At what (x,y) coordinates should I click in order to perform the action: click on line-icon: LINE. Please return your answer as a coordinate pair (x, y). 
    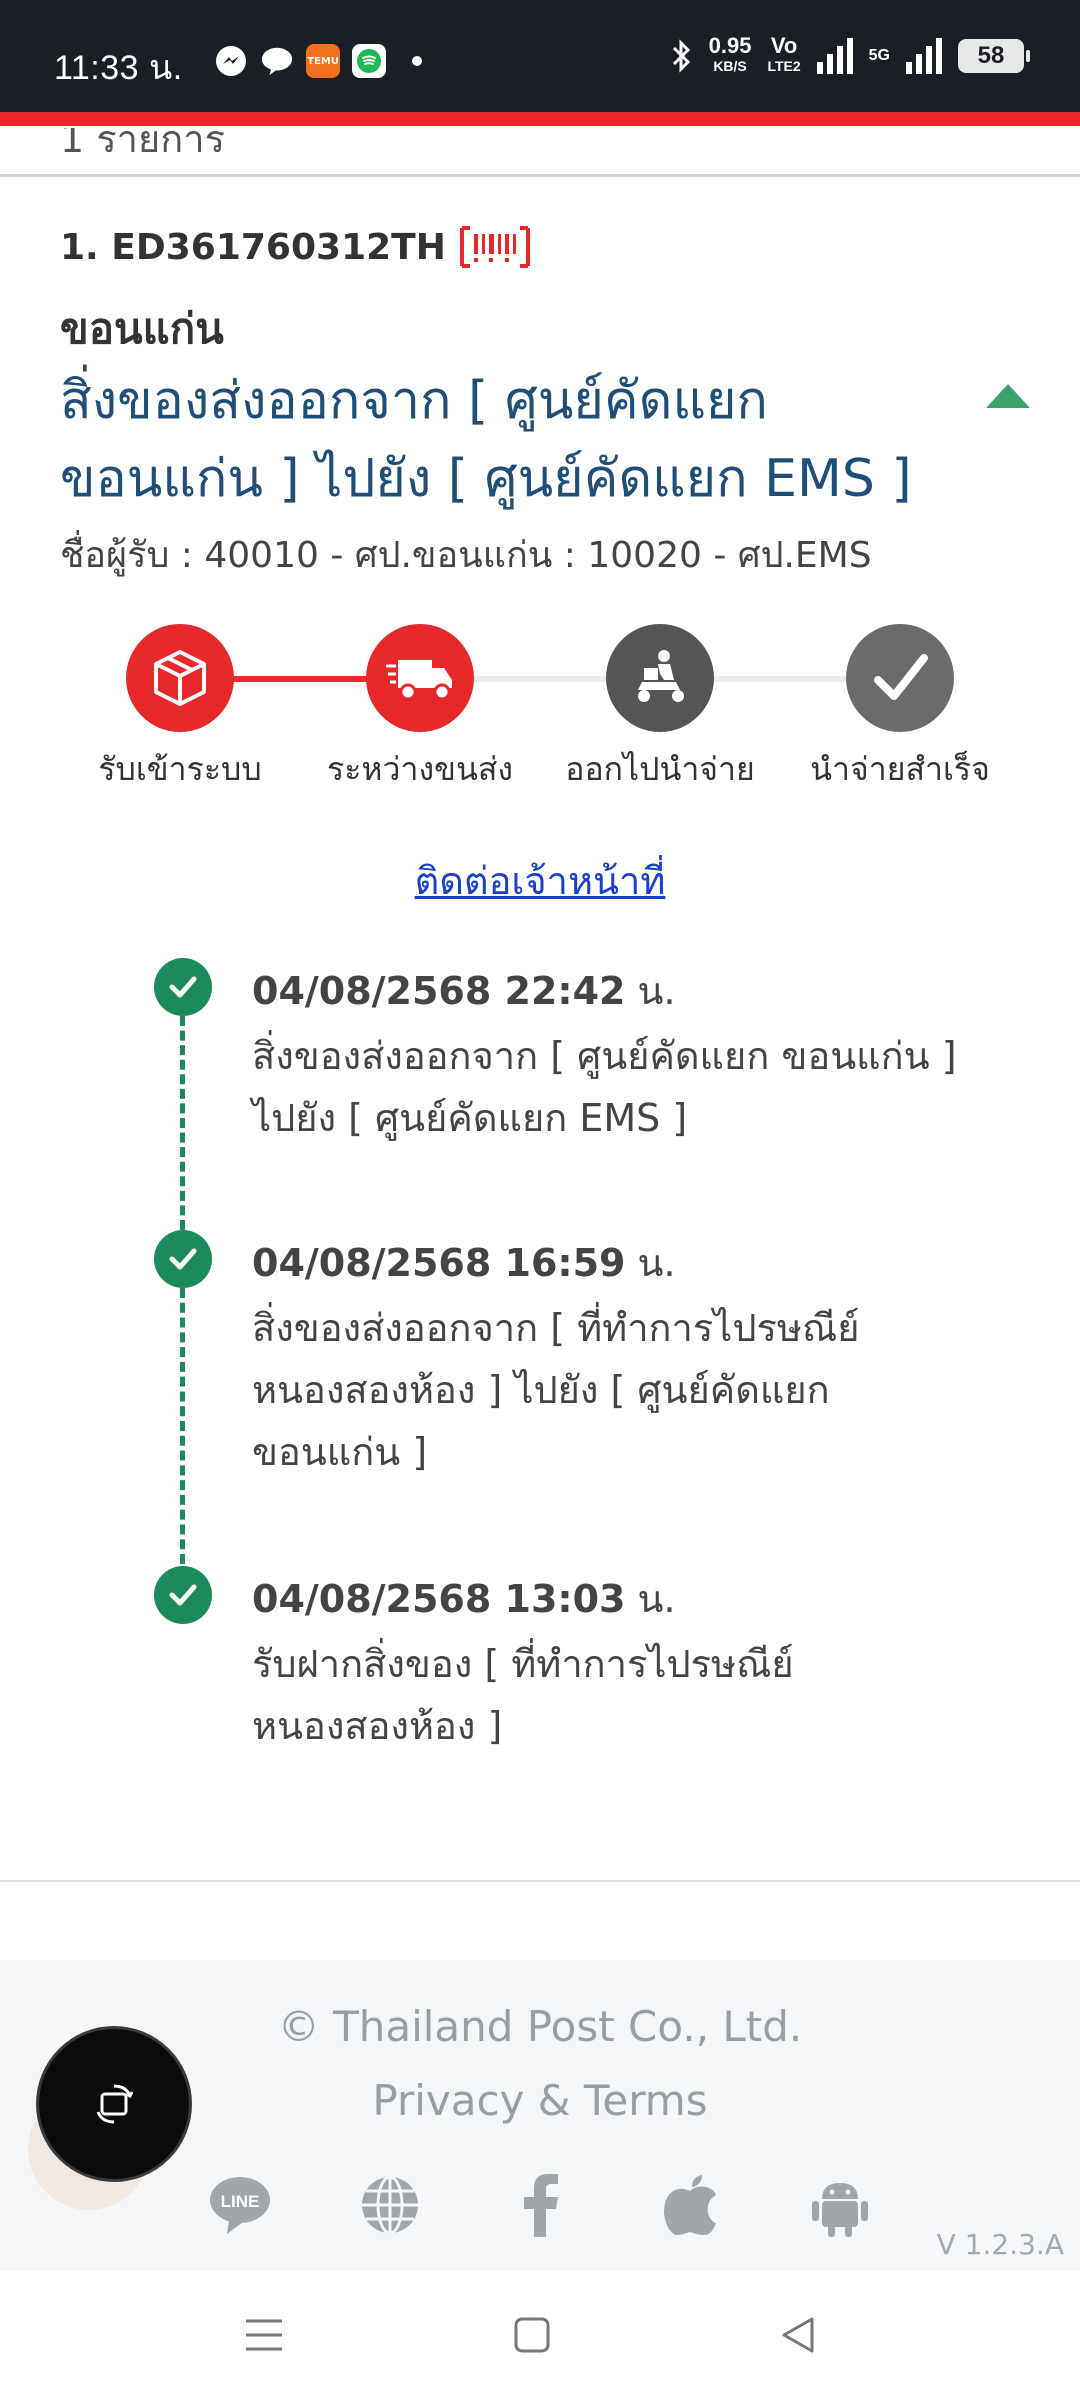
    Looking at the image, I should click on (240, 2205).